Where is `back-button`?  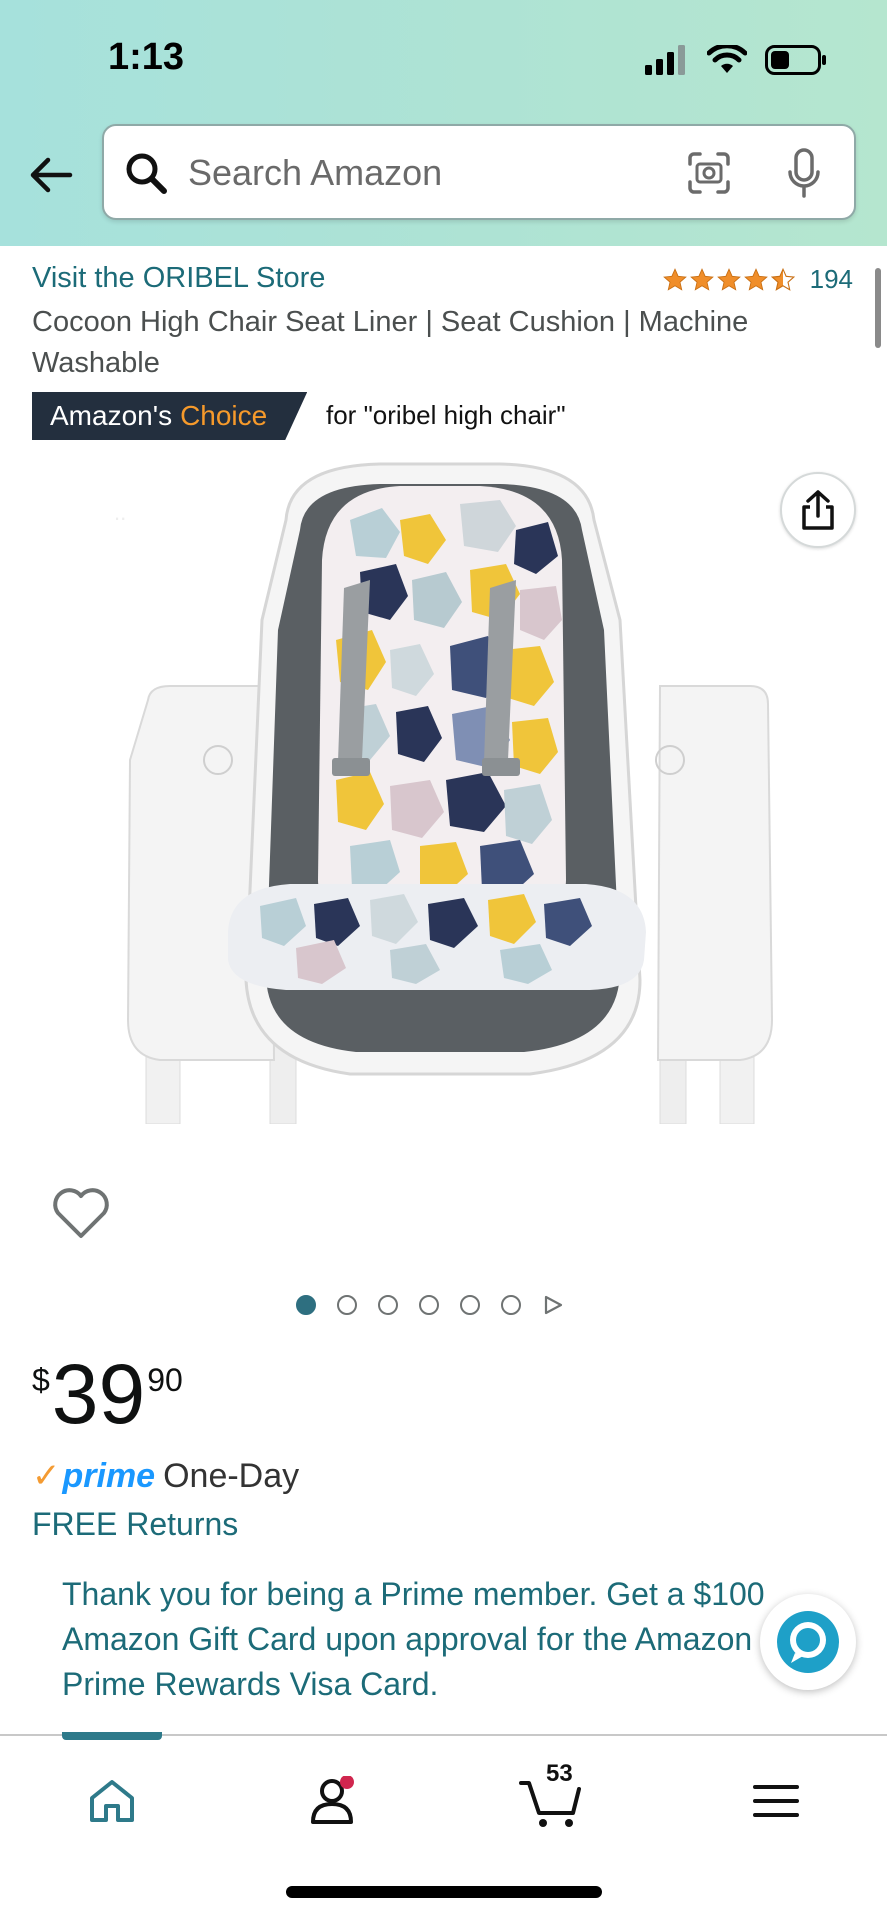 back-button is located at coordinates (51, 175).